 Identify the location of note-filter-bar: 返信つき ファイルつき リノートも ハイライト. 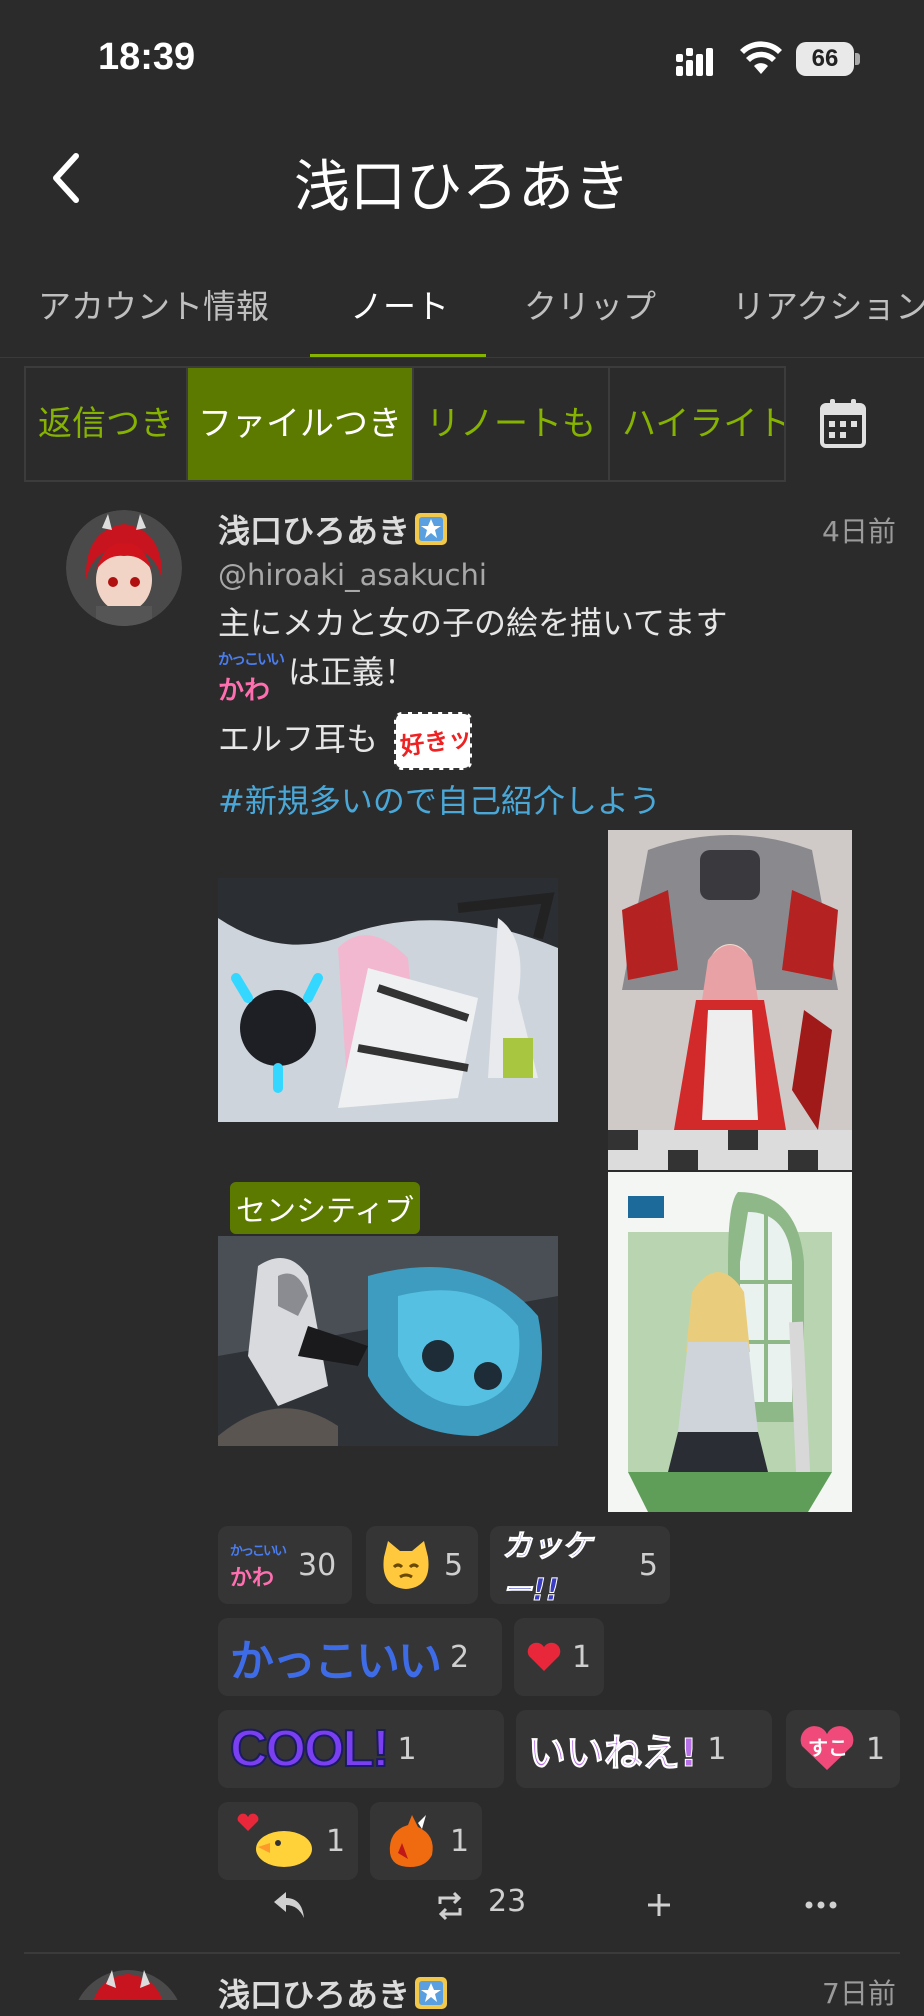
(405, 424).